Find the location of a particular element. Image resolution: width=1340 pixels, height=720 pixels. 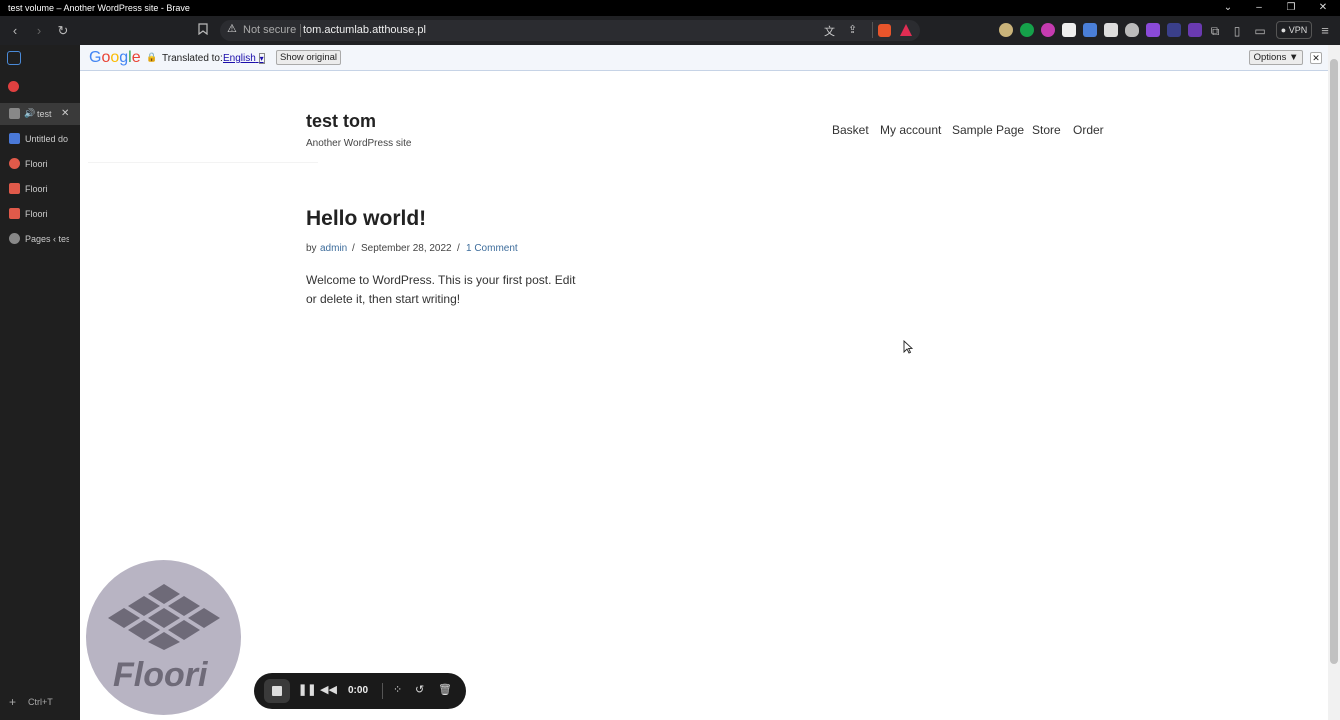

post-comments-link: 1 Comment is located at coordinates (492, 248).